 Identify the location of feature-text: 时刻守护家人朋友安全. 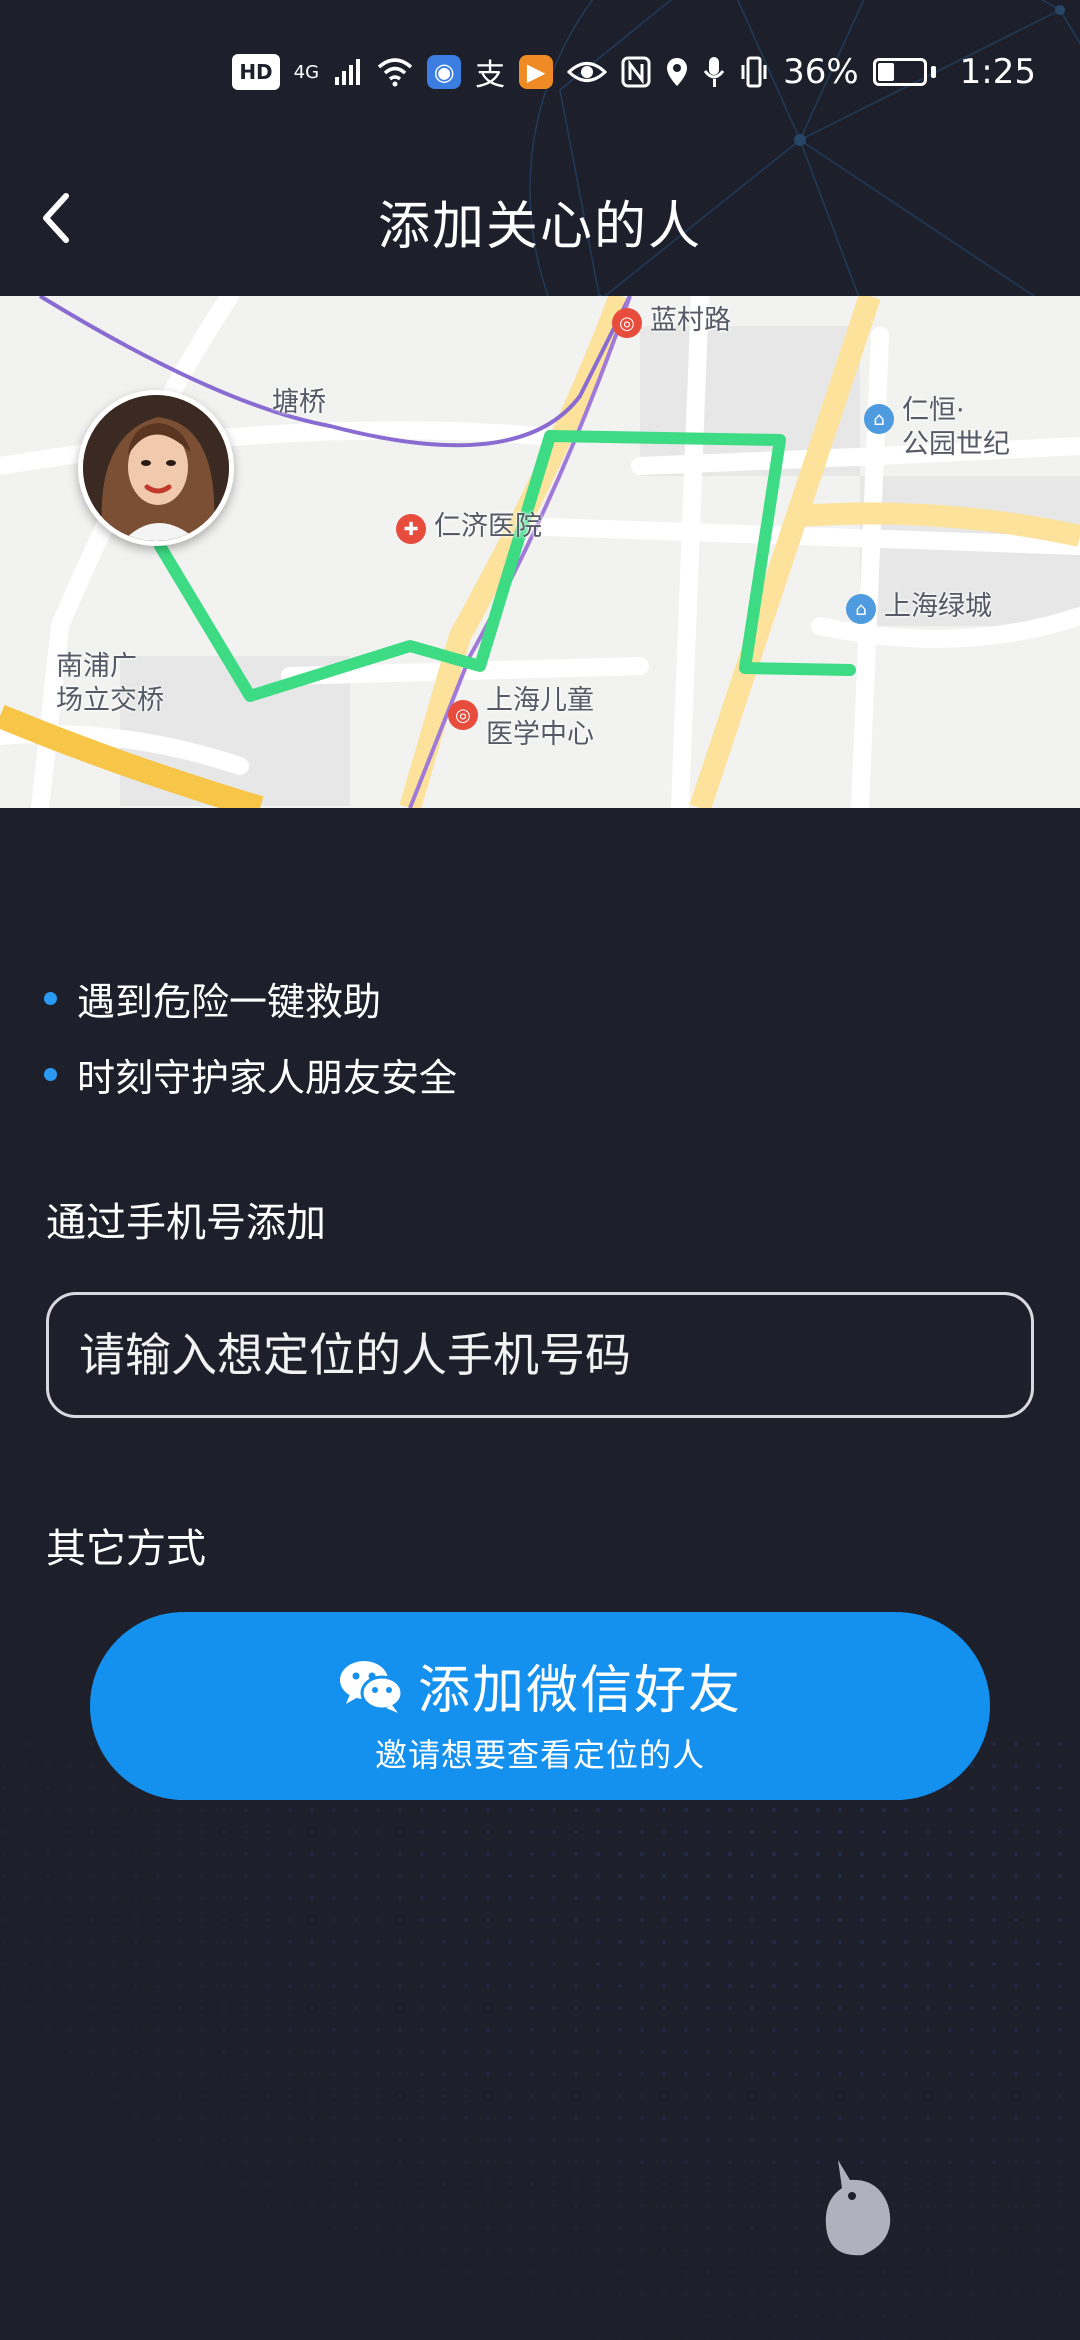
(267, 1077).